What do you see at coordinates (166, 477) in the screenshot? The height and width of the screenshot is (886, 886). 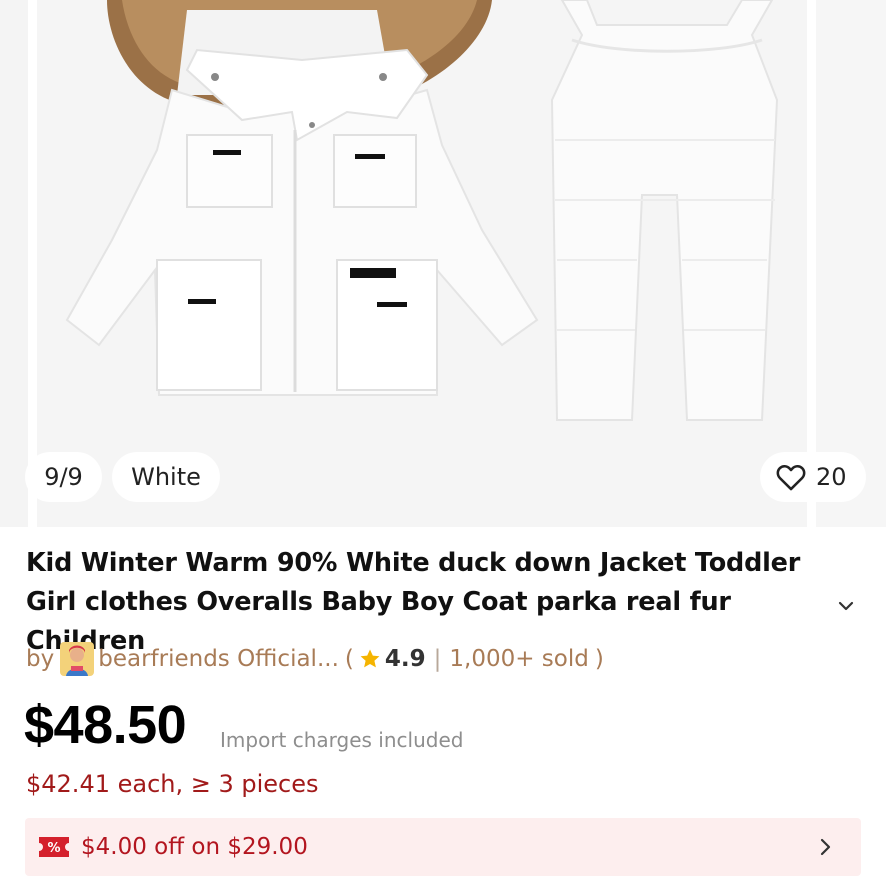 I see `selected-color-tag: White` at bounding box center [166, 477].